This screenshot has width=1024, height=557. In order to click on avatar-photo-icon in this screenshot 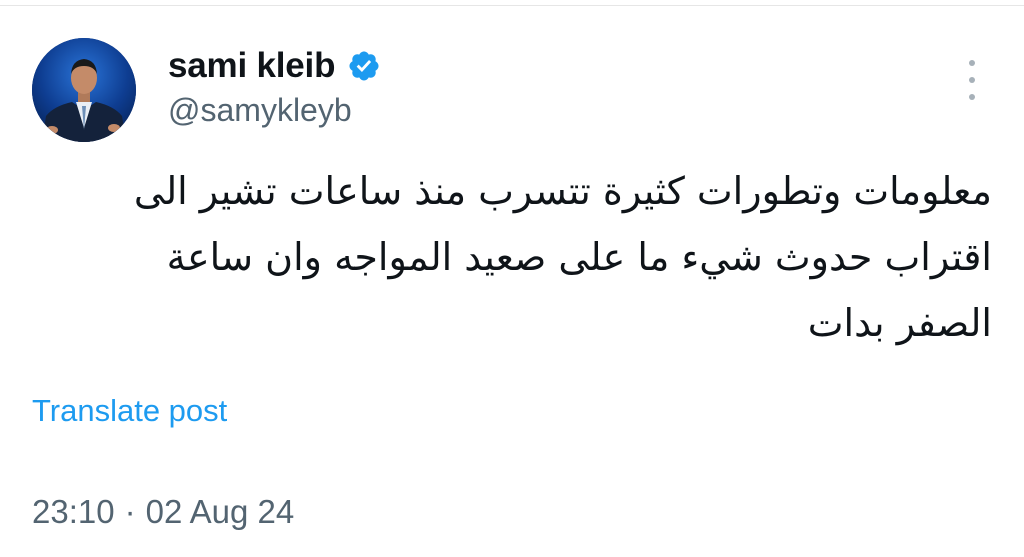, I will do `click(84, 90)`.